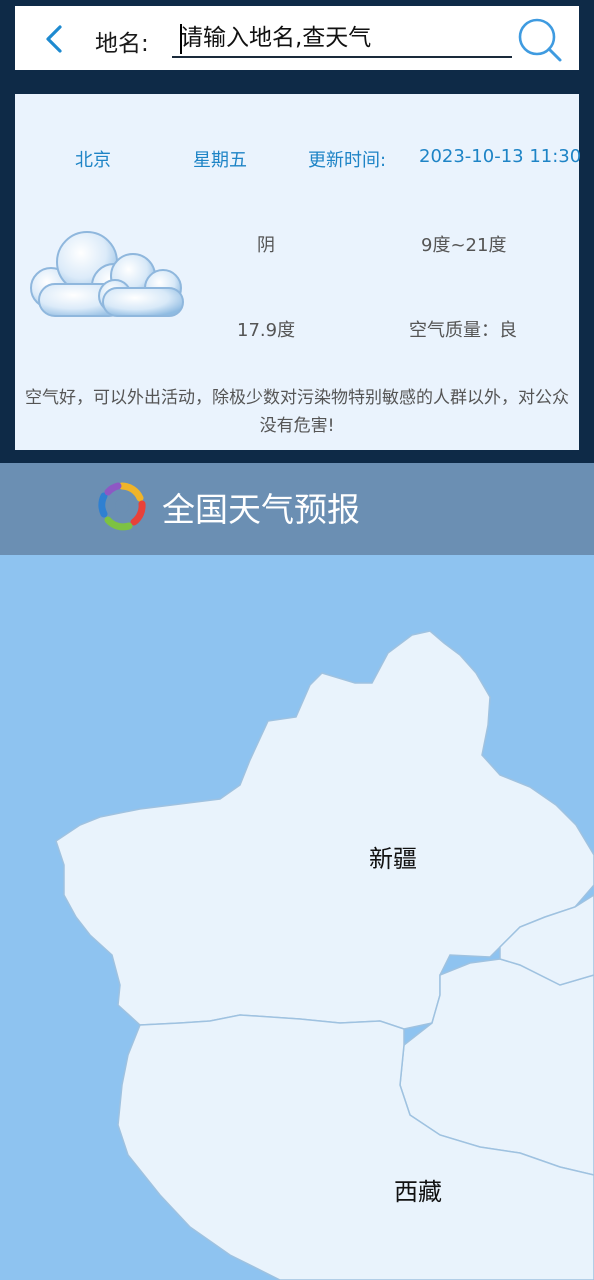  Describe the element at coordinates (298, 158) in the screenshot. I see `weather-header-row: 北京 星期五 更新时间: 2023-10-13 11:30` at that location.